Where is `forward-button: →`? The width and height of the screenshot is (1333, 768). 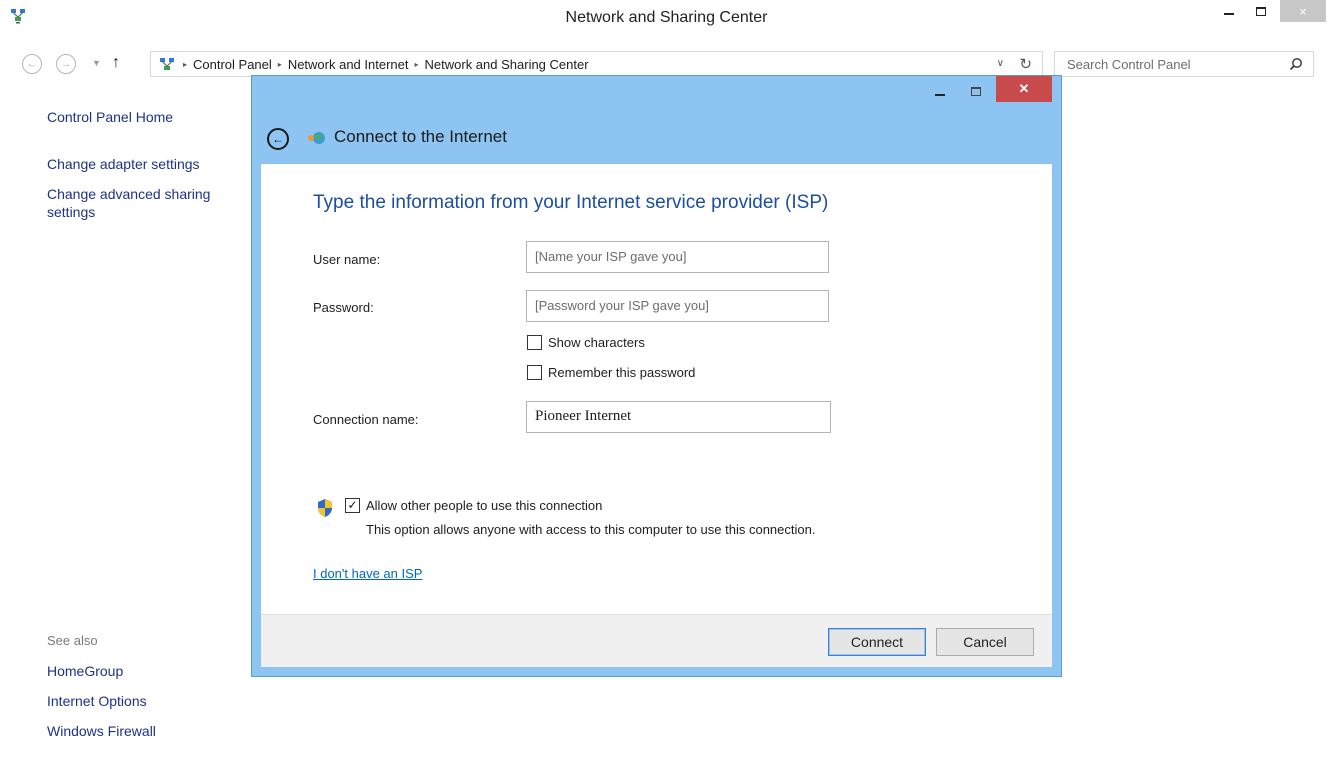
forward-button: → is located at coordinates (66, 64).